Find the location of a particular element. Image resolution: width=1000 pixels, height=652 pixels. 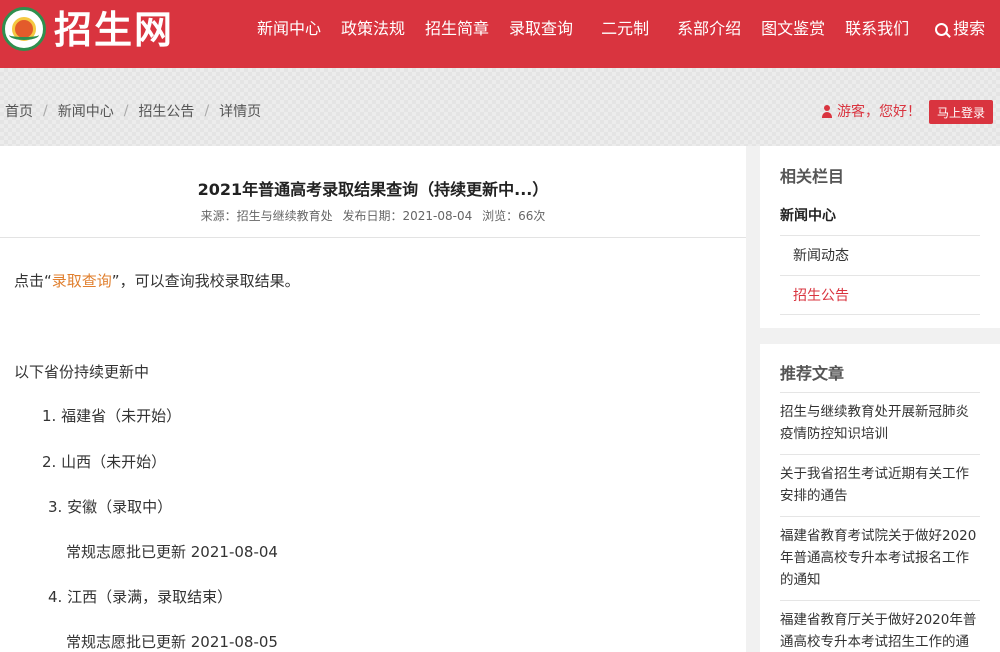

recommend-article-line: 年普通高校专升本考试报名工作 is located at coordinates (874, 558).